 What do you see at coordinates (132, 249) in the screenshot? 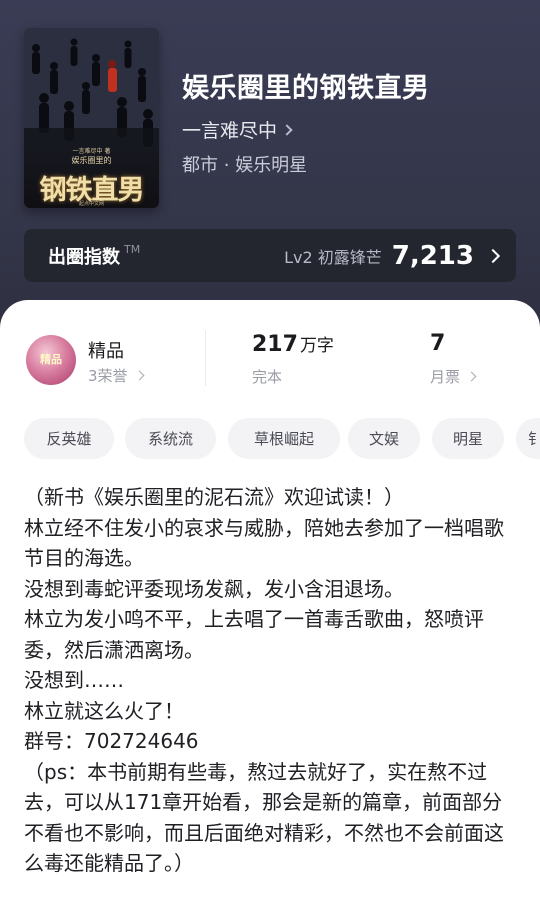
I see `trademark-mark: TM` at bounding box center [132, 249].